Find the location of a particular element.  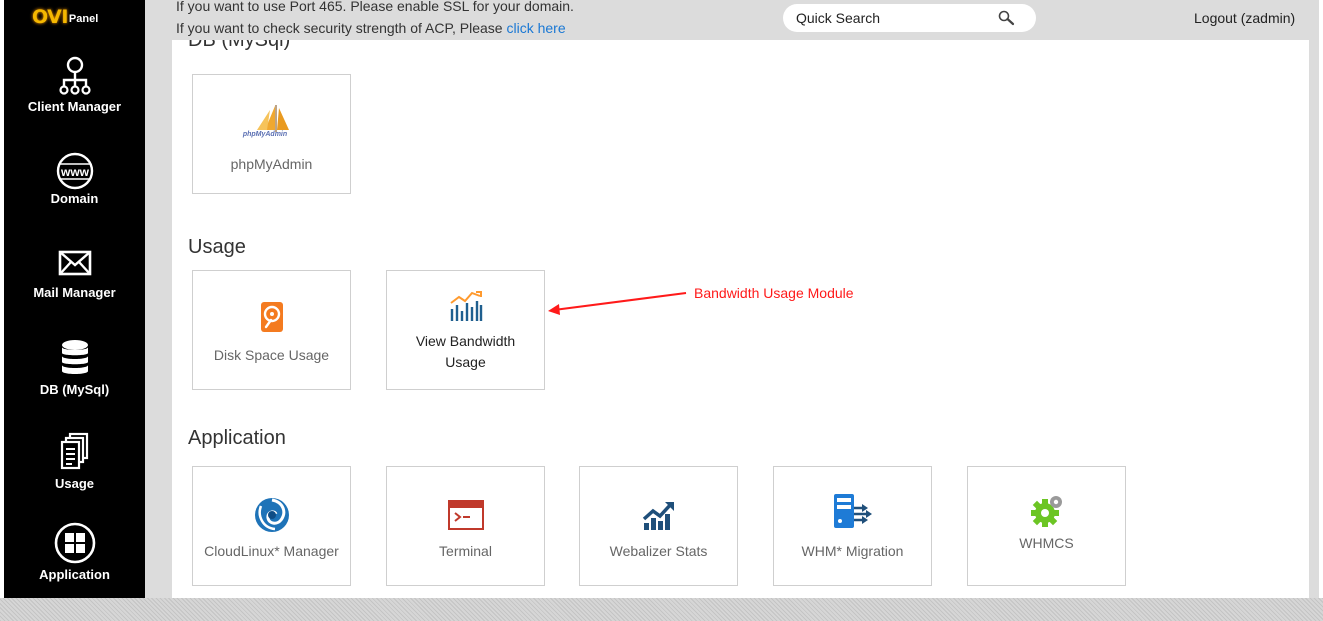

ovipanel-logo: OVI Panel is located at coordinates (65, 17).